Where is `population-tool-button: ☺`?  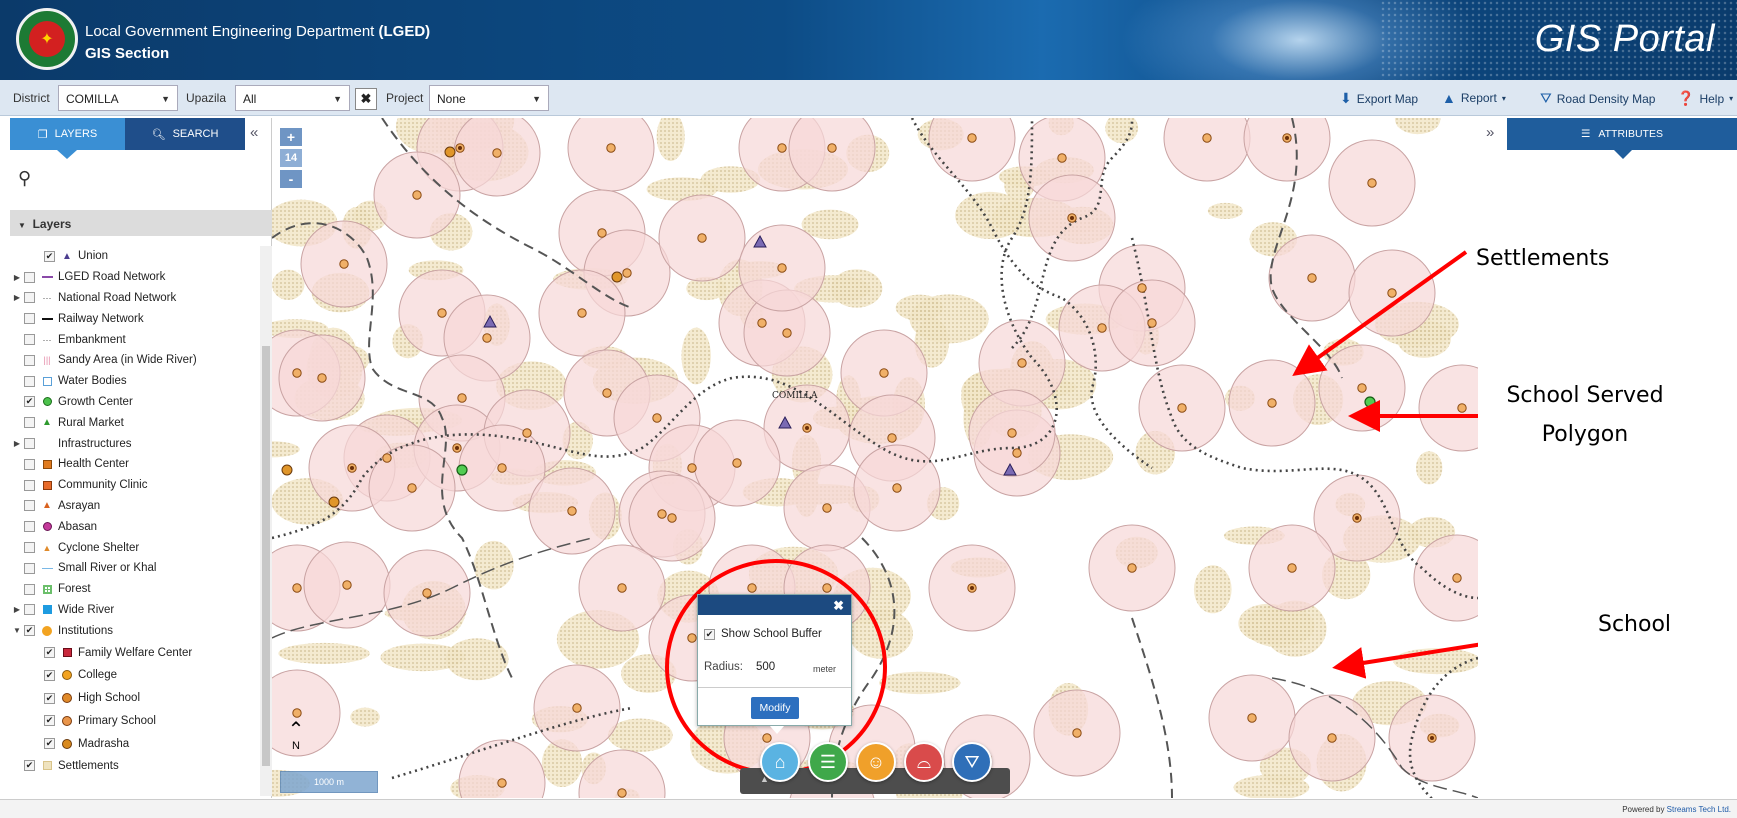
population-tool-button: ☺ is located at coordinates (876, 762).